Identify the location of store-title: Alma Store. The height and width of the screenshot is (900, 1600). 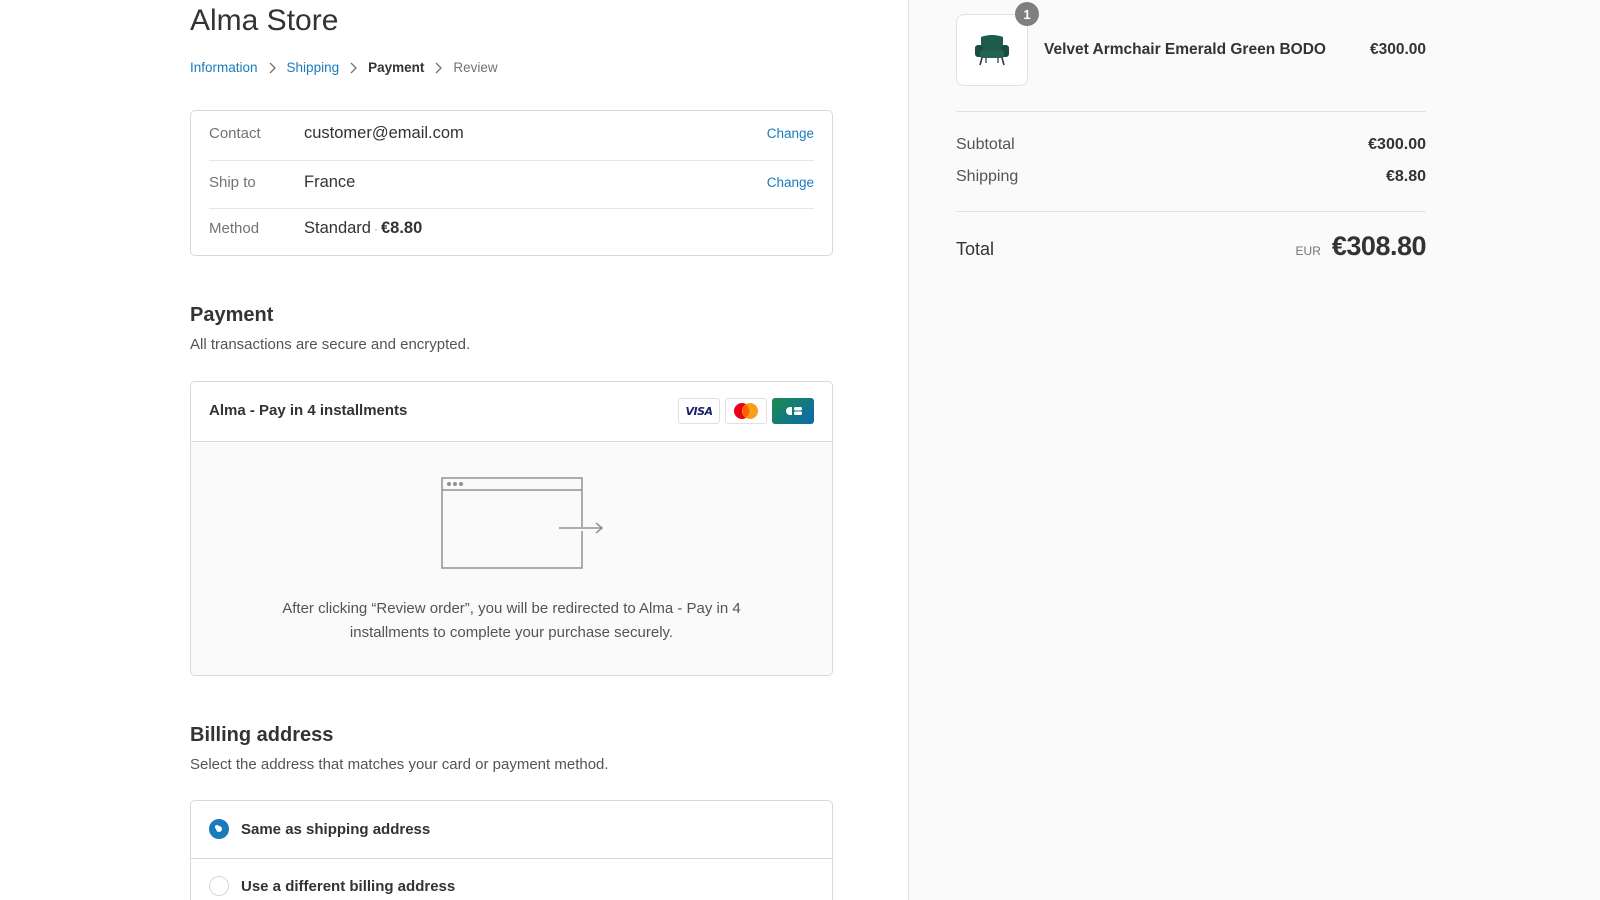
(264, 20).